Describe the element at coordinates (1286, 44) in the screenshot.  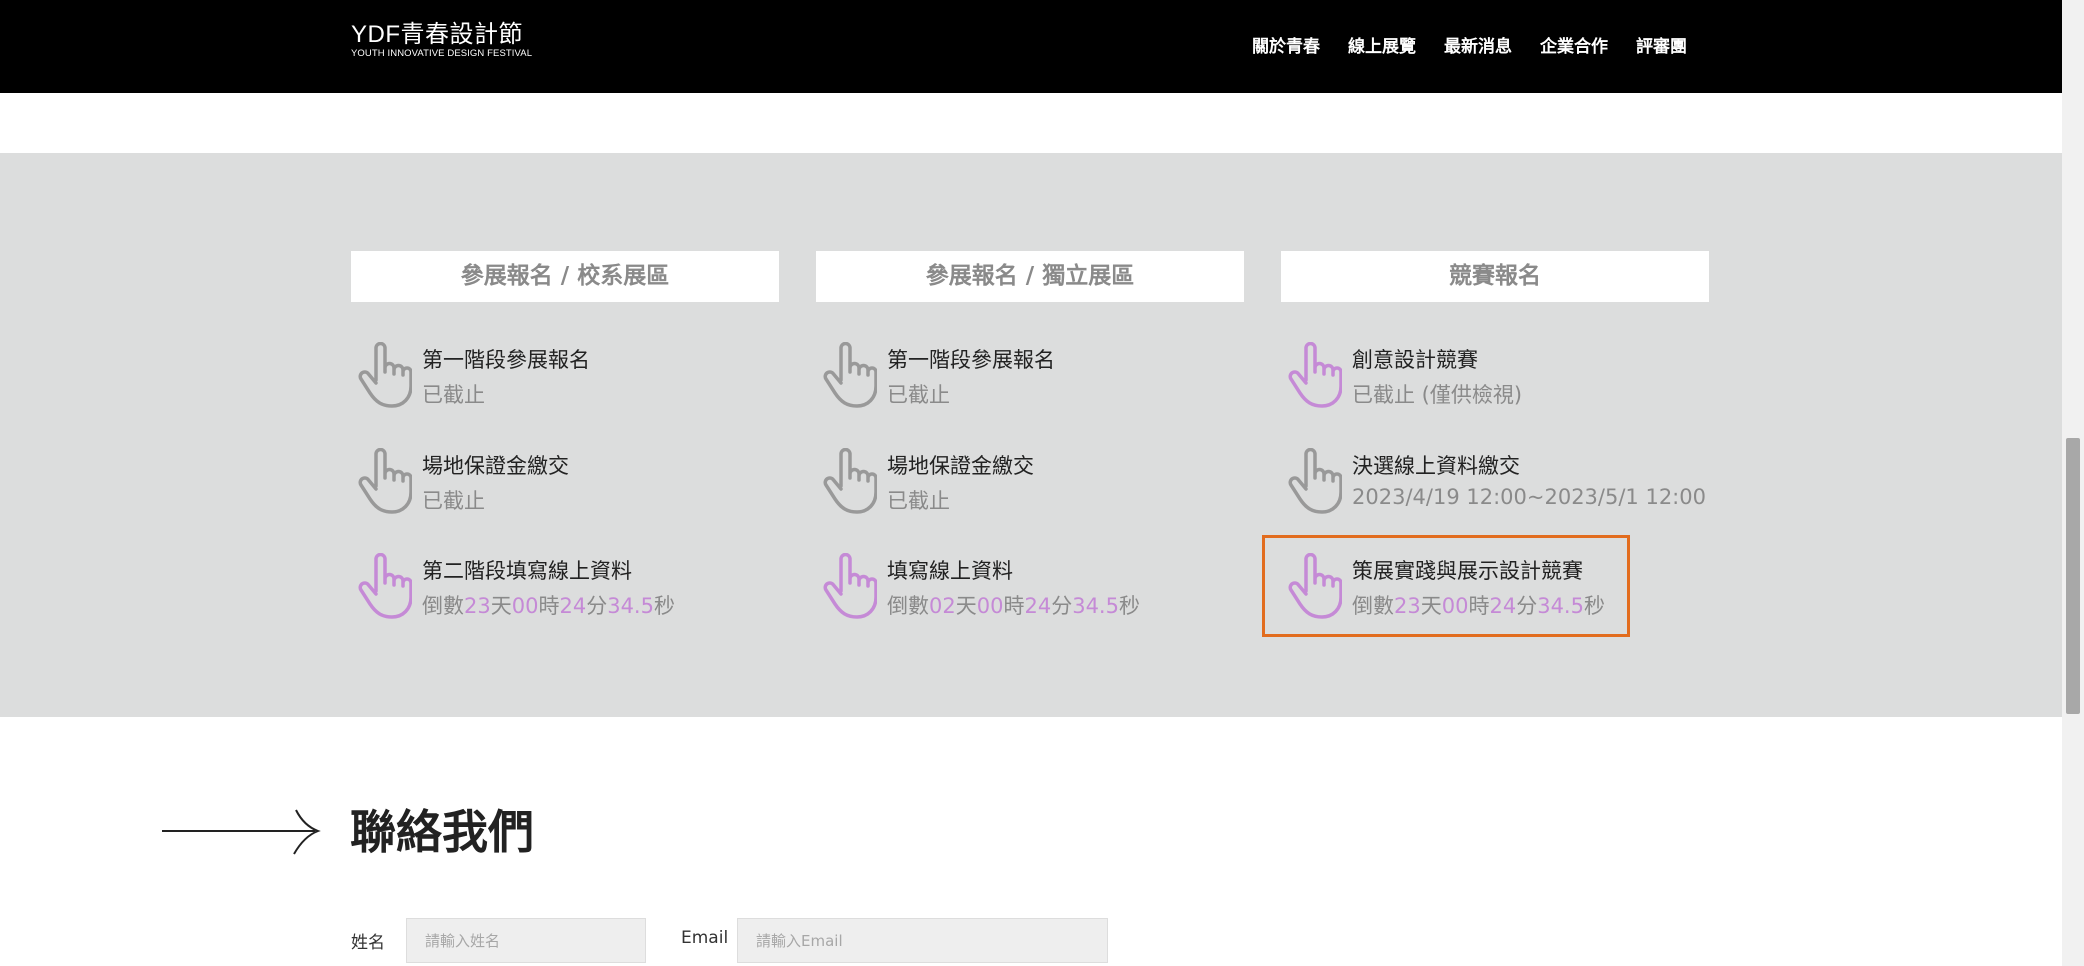
I see `nav-item-about: 關於青春` at that location.